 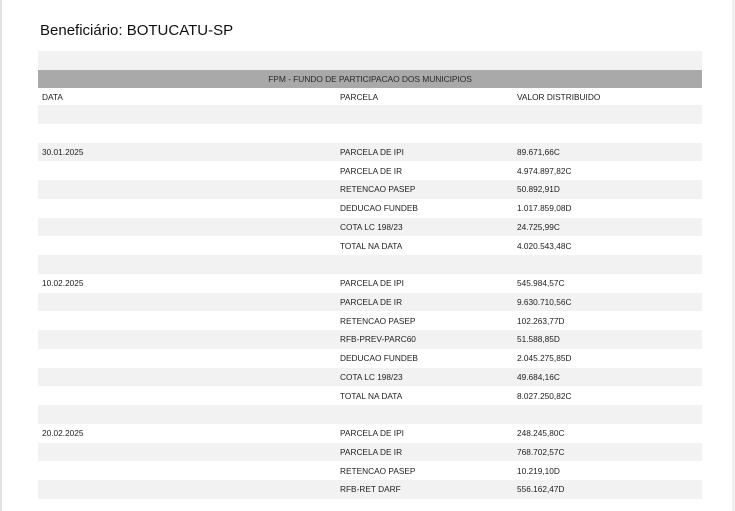 I want to click on table-row: RFB-RET DARF 556.162,47D, so click(x=370, y=489).